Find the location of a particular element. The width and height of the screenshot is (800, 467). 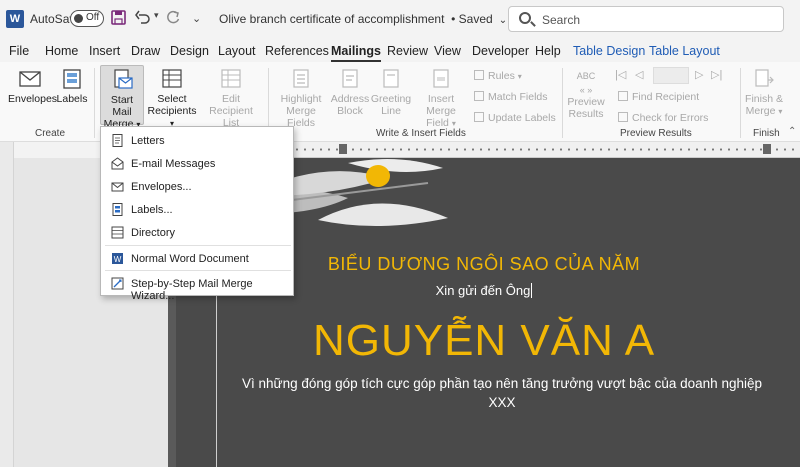

insert-merge-field-button: Insert Merge Field ▾ is located at coordinates (441, 98).